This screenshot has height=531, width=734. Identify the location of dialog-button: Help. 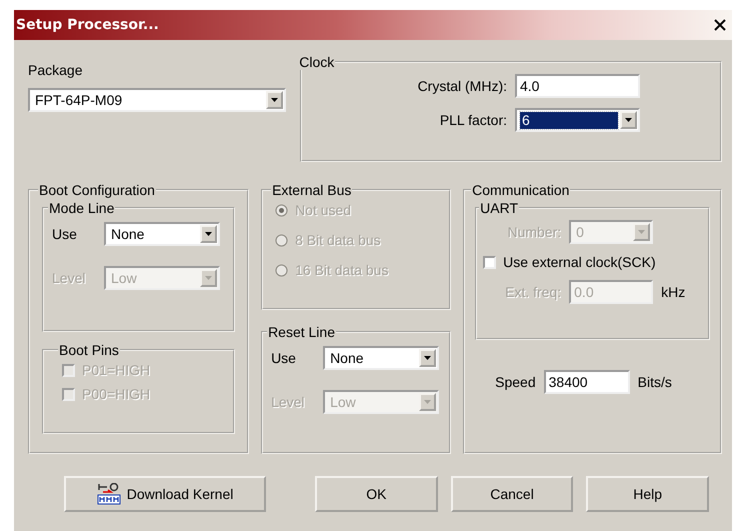
(647, 494).